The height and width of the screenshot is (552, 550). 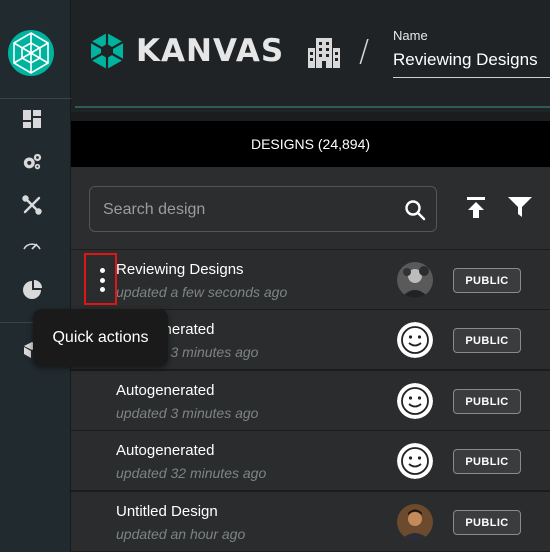 What do you see at coordinates (32, 119) in the screenshot?
I see `dashboard-icon` at bounding box center [32, 119].